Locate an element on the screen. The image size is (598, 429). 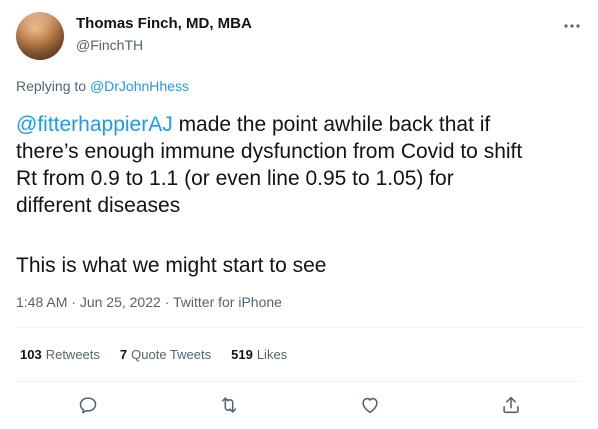
retweet-button is located at coordinates (229, 405).